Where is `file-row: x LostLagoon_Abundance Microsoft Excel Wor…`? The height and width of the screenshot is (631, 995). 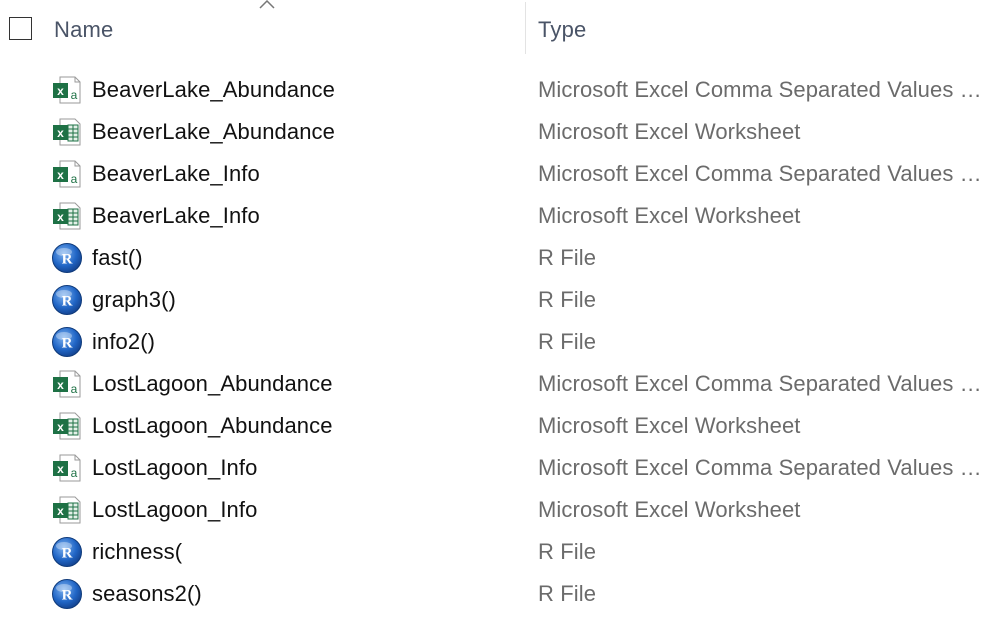 file-row: x LostLagoon_Abundance Microsoft Excel Wor… is located at coordinates (497, 426).